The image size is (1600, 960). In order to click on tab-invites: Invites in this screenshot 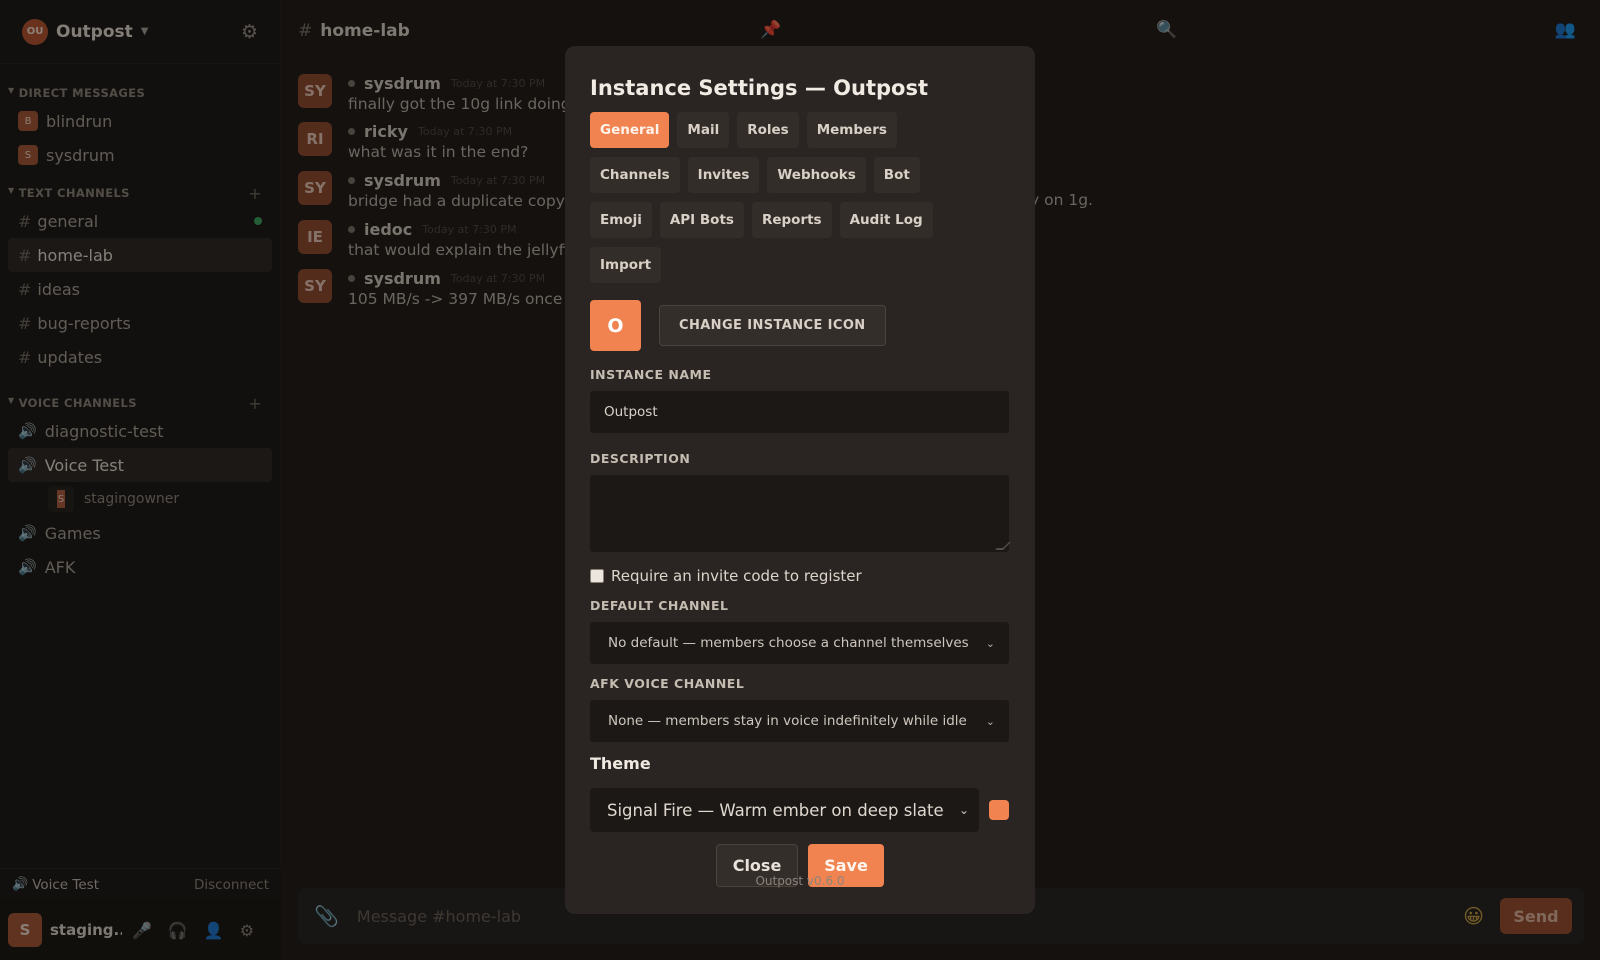, I will do `click(723, 175)`.